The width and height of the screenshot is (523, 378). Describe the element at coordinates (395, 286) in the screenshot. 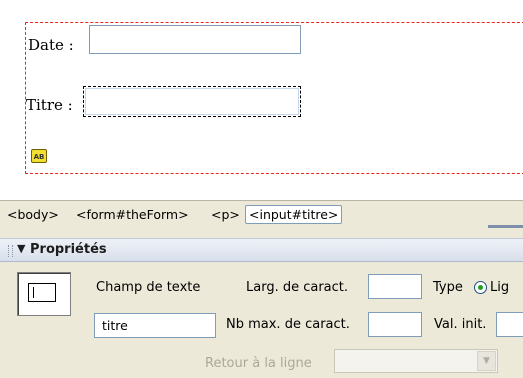

I see `char-width-input` at that location.